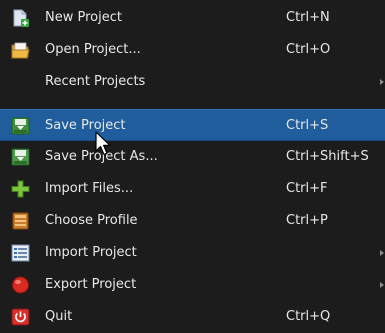  I want to click on menu-item-label: Export Project, so click(91, 284).